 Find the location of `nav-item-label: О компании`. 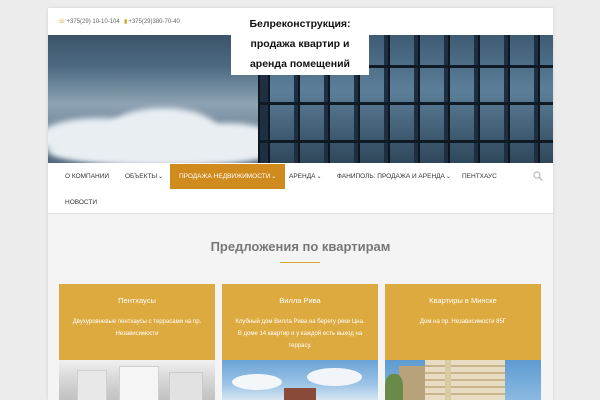

nav-item-label: О компании is located at coordinates (87, 176).